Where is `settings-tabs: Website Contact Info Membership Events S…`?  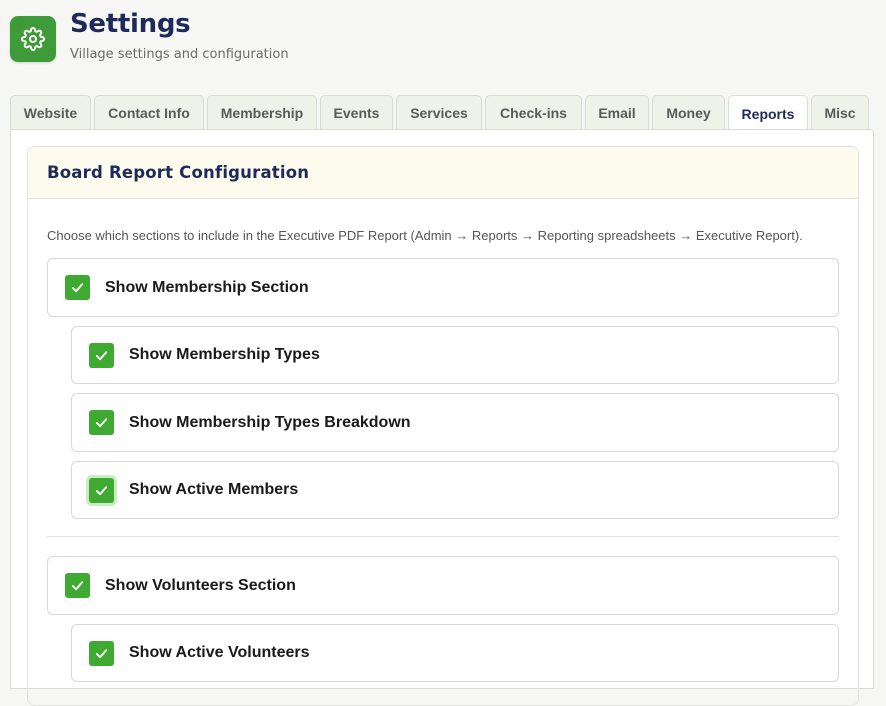 settings-tabs: Website Contact Info Membership Events S… is located at coordinates (441, 113).